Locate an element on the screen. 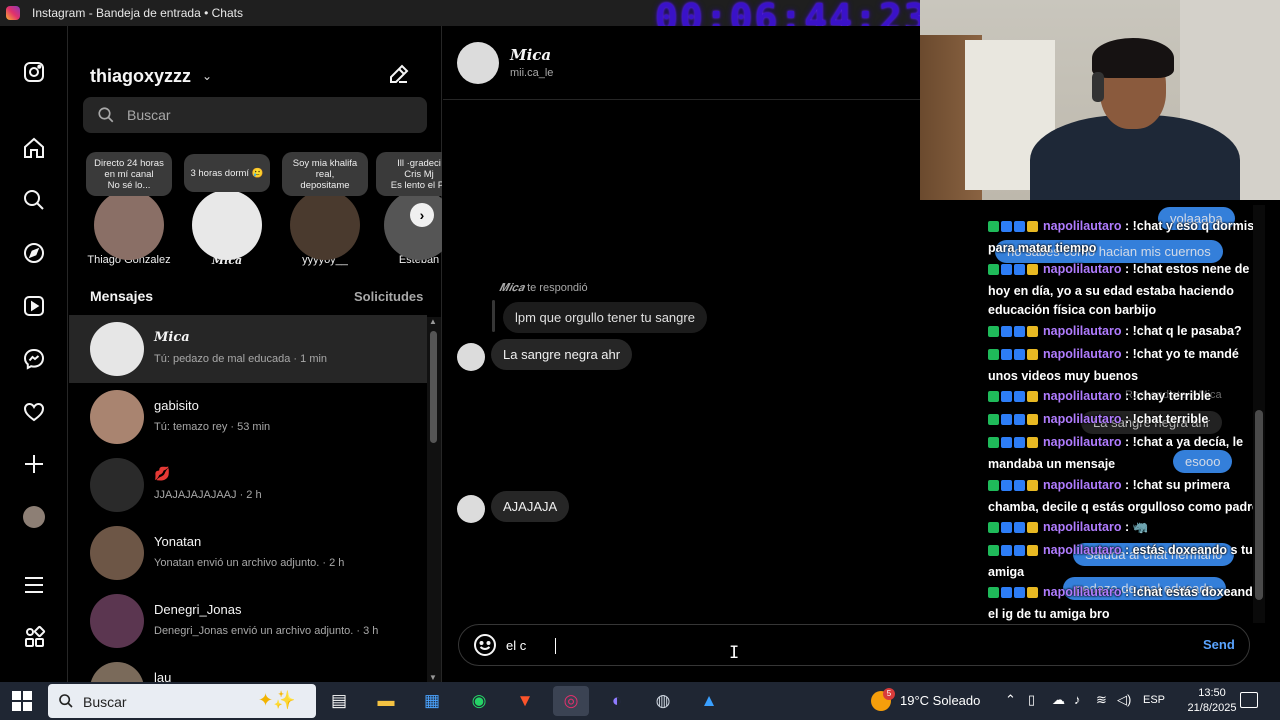 The width and height of the screenshot is (1280, 720). chat-line: napolilautaro : !chay terrible is located at coordinates (1129, 398).